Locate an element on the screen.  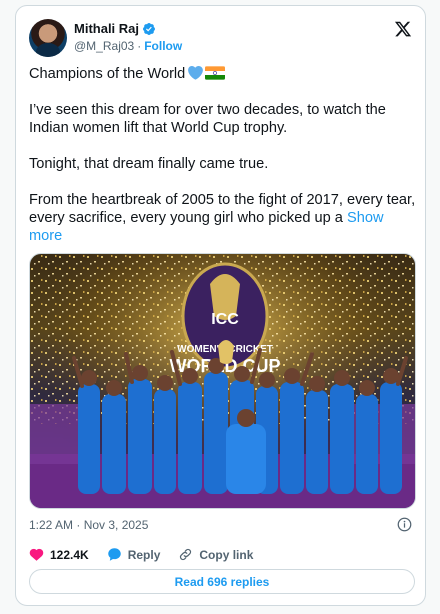
author-avatar is located at coordinates (48, 38).